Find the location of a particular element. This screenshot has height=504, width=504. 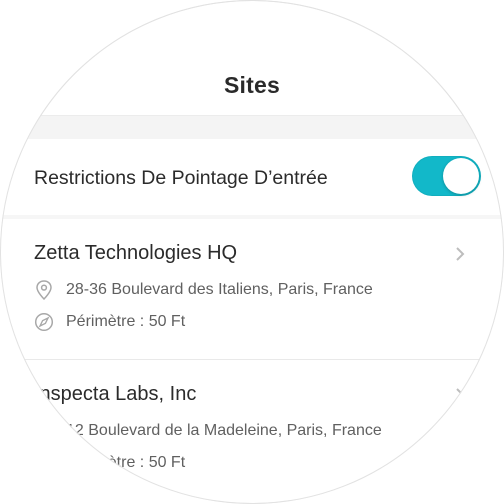

page-title: Sites is located at coordinates (252, 85).